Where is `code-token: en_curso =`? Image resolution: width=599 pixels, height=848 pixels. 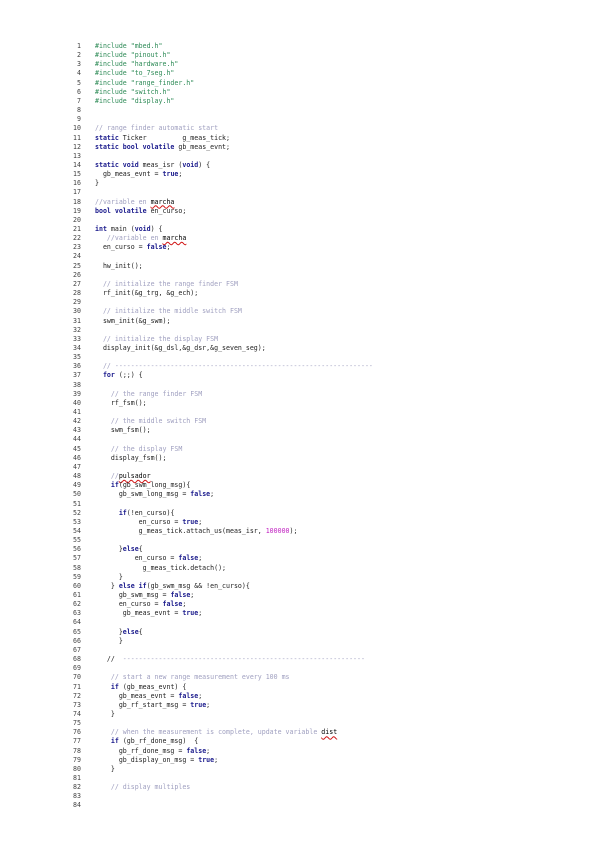 code-token: en_curso = is located at coordinates (121, 247).